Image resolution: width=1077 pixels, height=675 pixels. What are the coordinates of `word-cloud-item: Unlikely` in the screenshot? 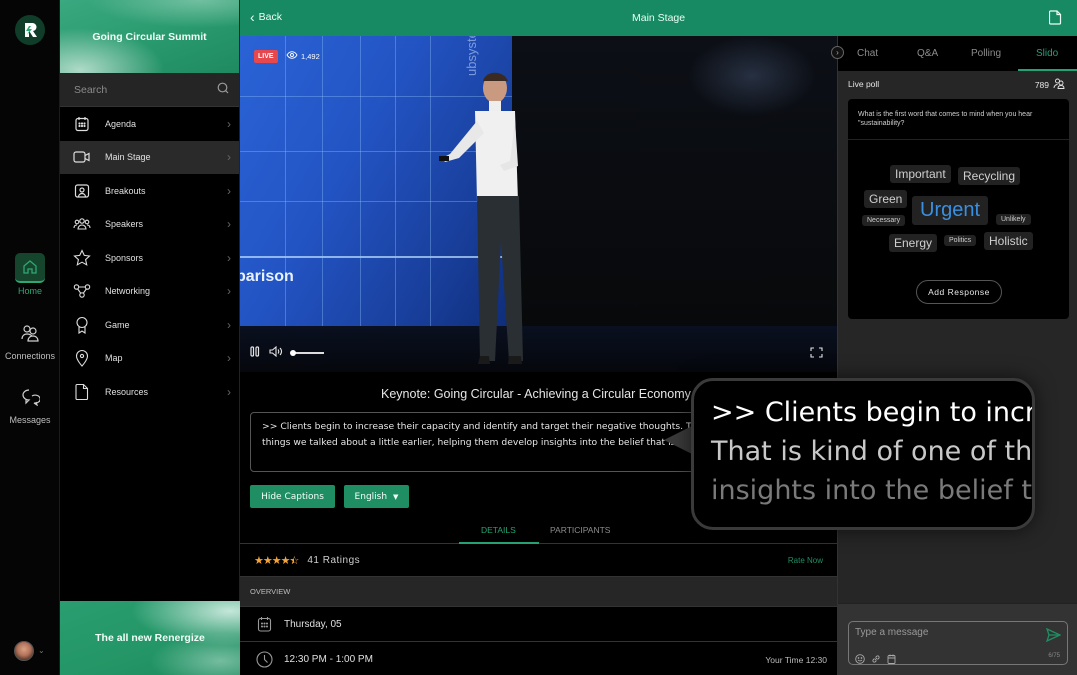 It's located at (1013, 219).